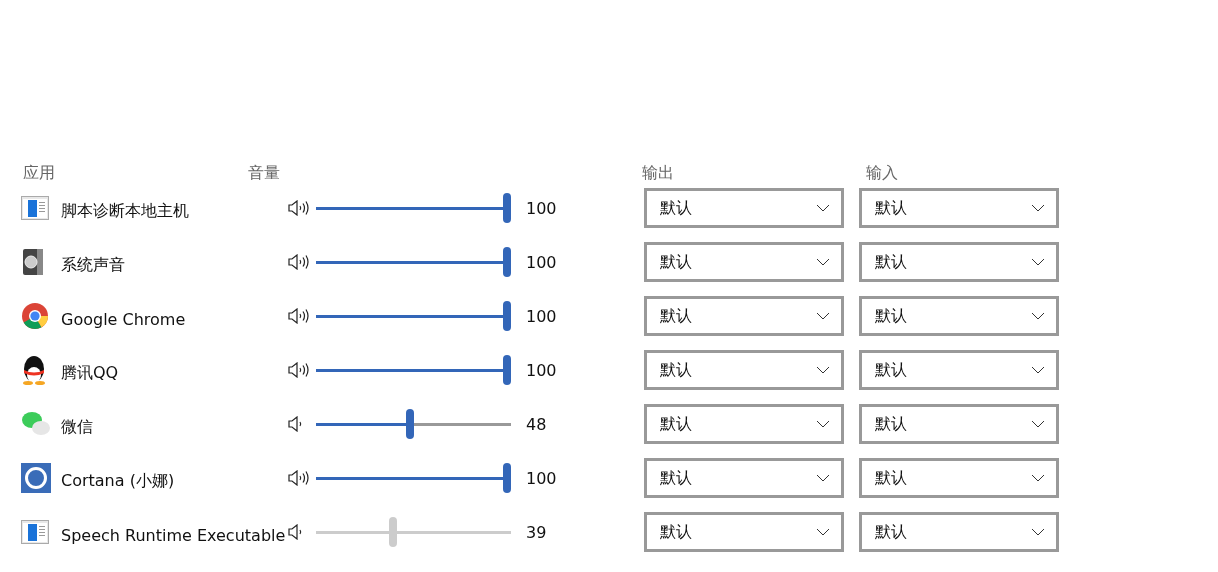  What do you see at coordinates (36, 424) in the screenshot?
I see `chat-bubbles-icon` at bounding box center [36, 424].